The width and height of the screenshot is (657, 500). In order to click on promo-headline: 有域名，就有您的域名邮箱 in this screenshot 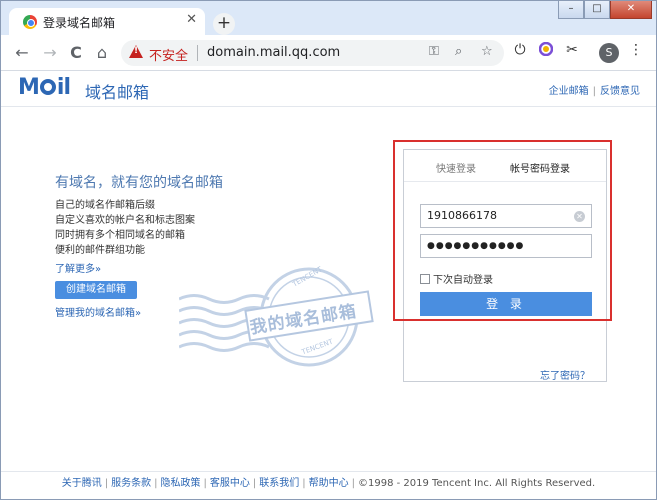, I will do `click(139, 183)`.